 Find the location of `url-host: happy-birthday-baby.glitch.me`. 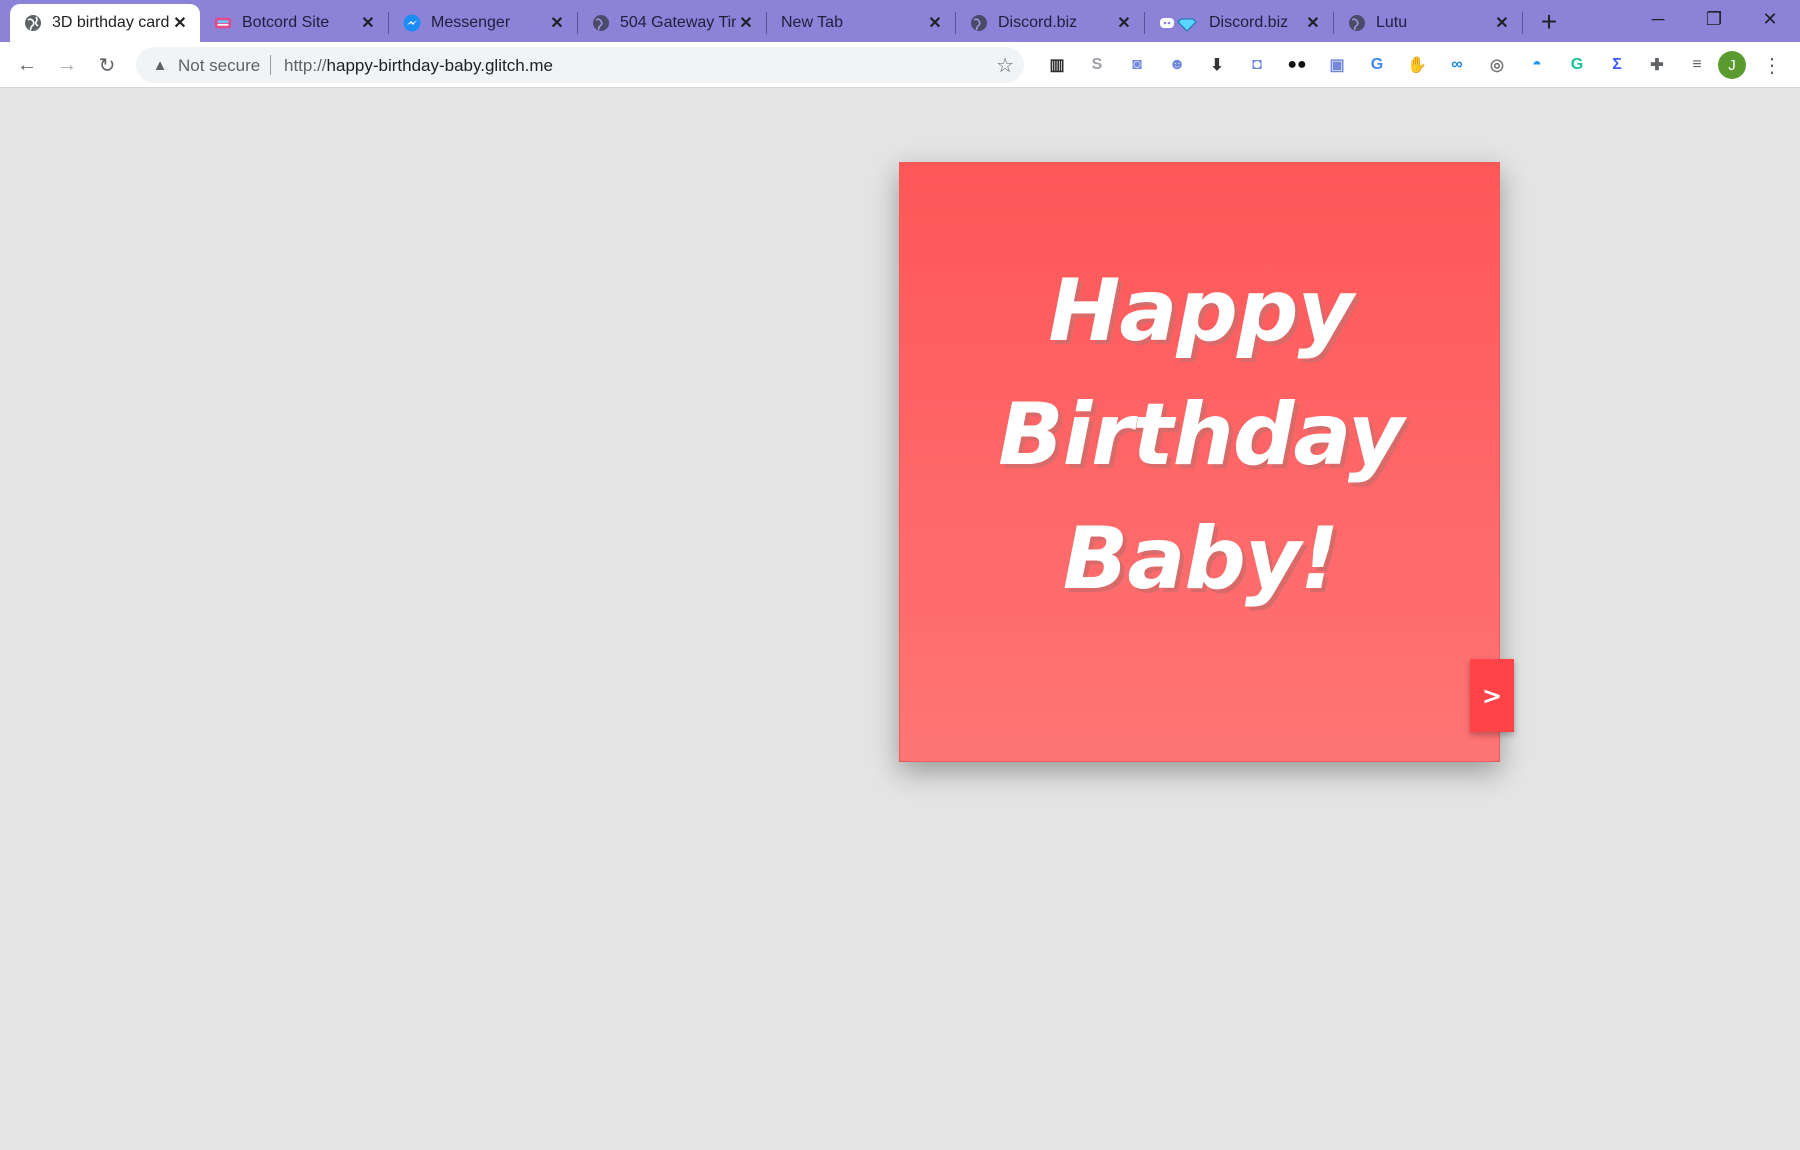

url-host: happy-birthday-baby.glitch.me is located at coordinates (440, 65).